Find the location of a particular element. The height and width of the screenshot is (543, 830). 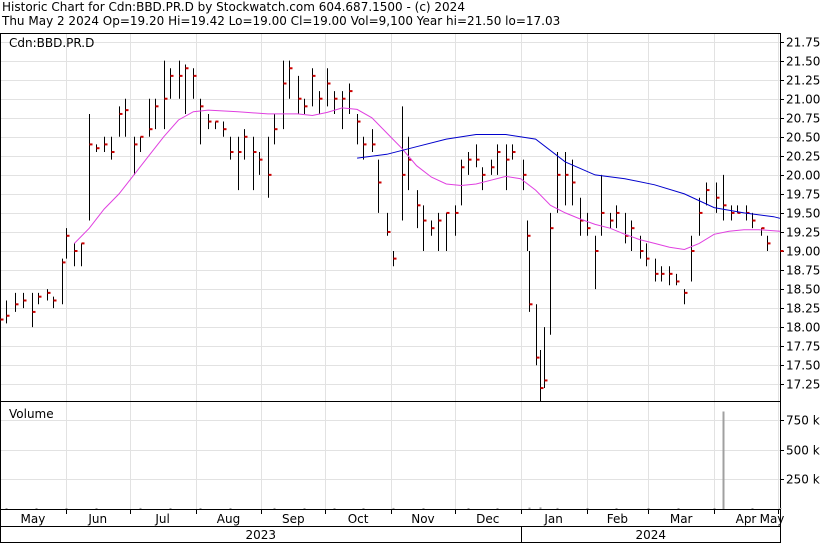

price-tick-label: 18.25 is located at coordinates (803, 309).